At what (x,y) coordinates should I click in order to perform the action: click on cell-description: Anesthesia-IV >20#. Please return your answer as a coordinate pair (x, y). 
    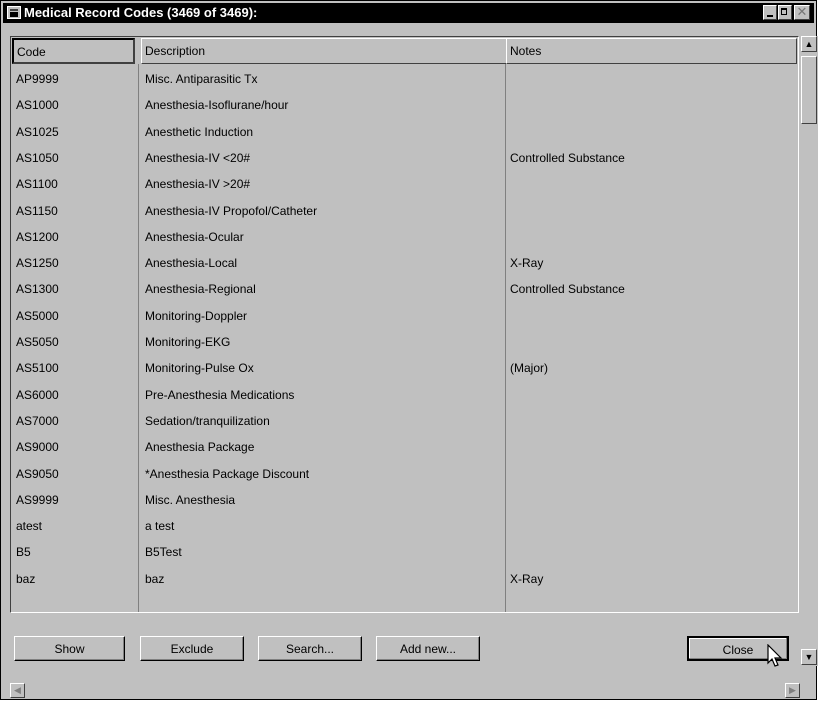
    Looking at the image, I should click on (198, 184).